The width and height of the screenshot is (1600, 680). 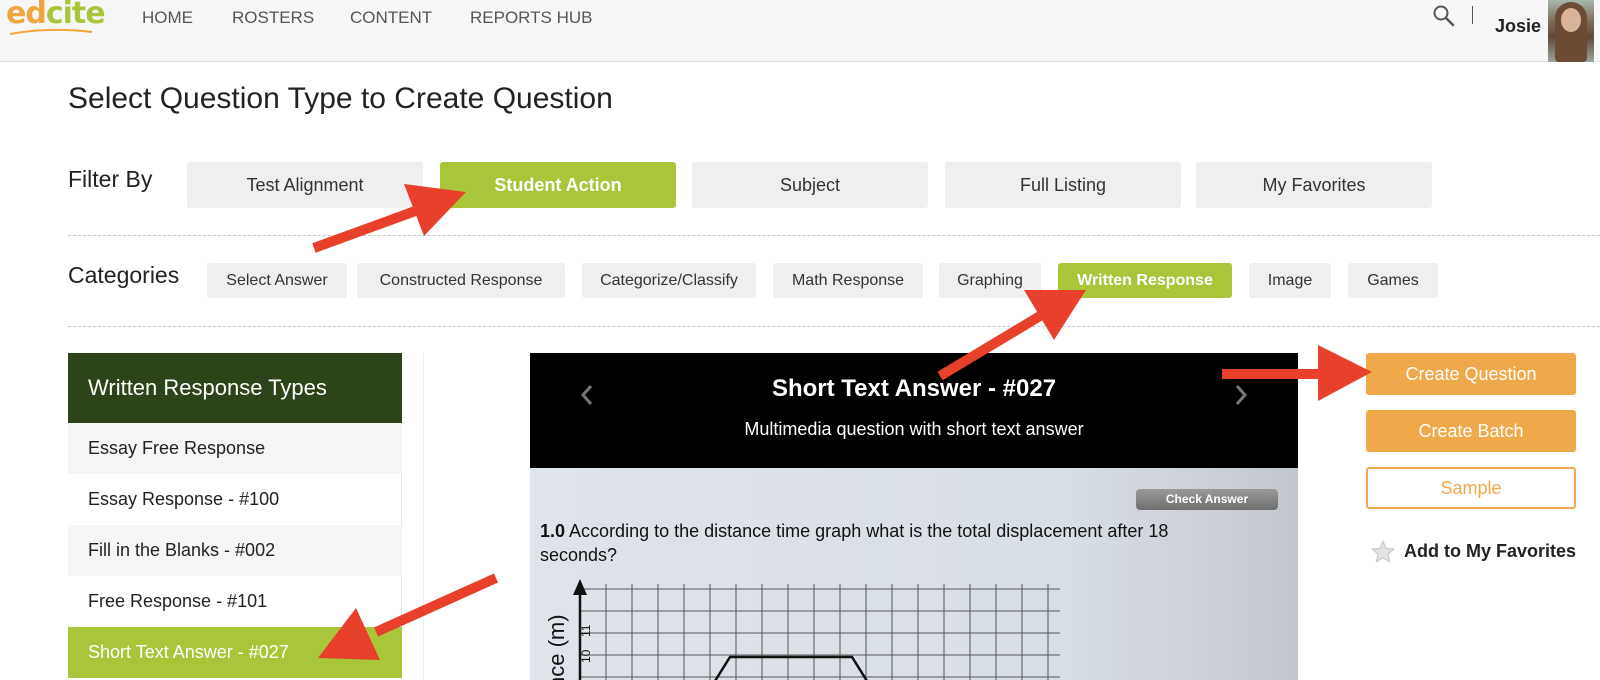 What do you see at coordinates (340, 98) in the screenshot?
I see `page-title: Select Question Type to Create Question` at bounding box center [340, 98].